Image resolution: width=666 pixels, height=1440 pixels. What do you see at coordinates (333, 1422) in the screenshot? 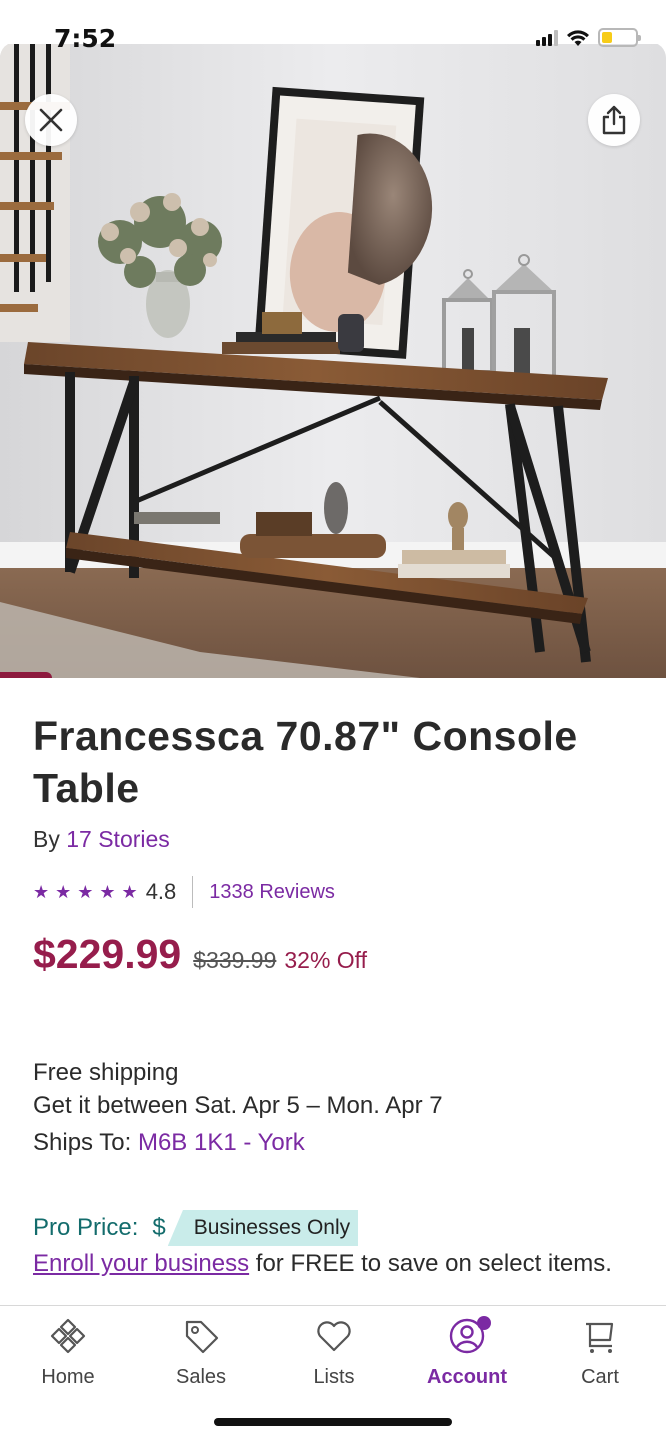
I see `home-indicator` at bounding box center [333, 1422].